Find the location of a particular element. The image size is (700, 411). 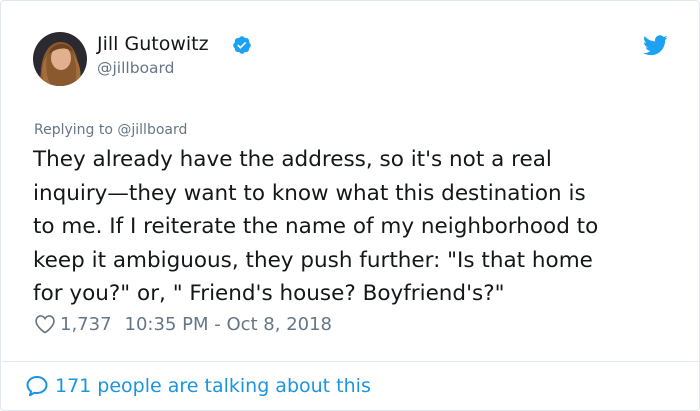

verified-badge-icon is located at coordinates (242, 45).